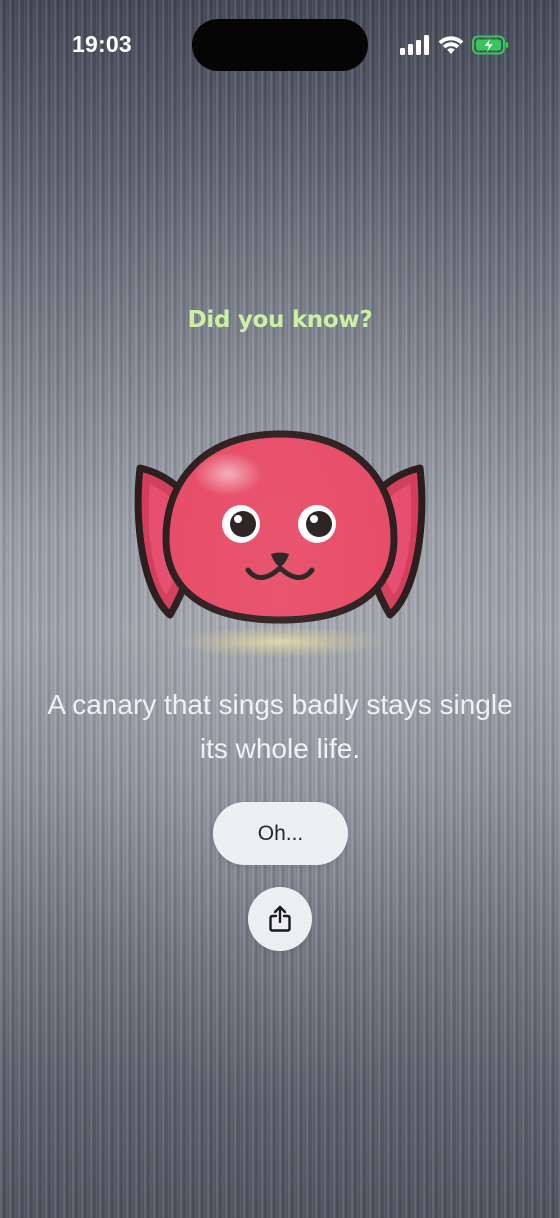  Describe the element at coordinates (451, 45) in the screenshot. I see `wifi-icon` at that location.